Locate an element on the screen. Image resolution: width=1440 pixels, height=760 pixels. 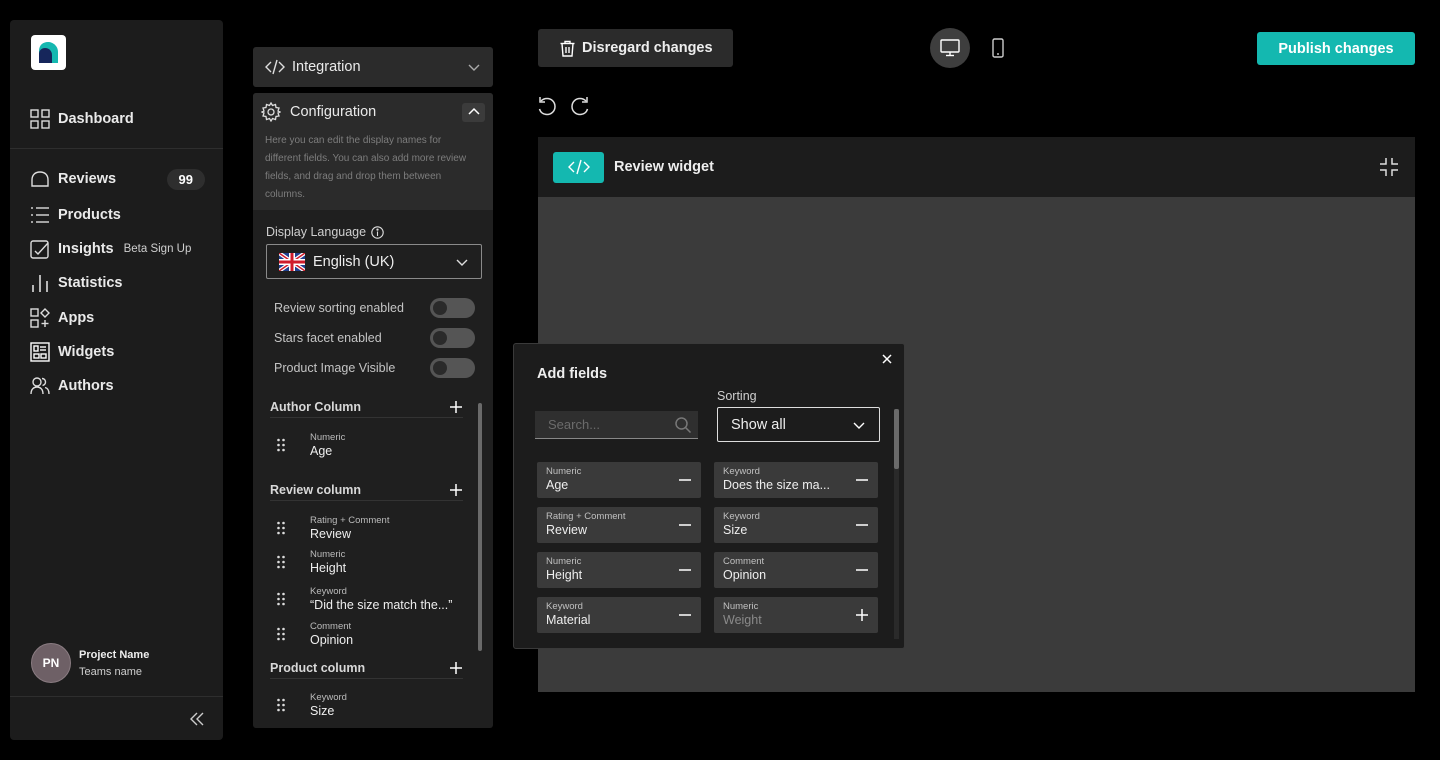
nav-authors: Authors is located at coordinates (117, 386).